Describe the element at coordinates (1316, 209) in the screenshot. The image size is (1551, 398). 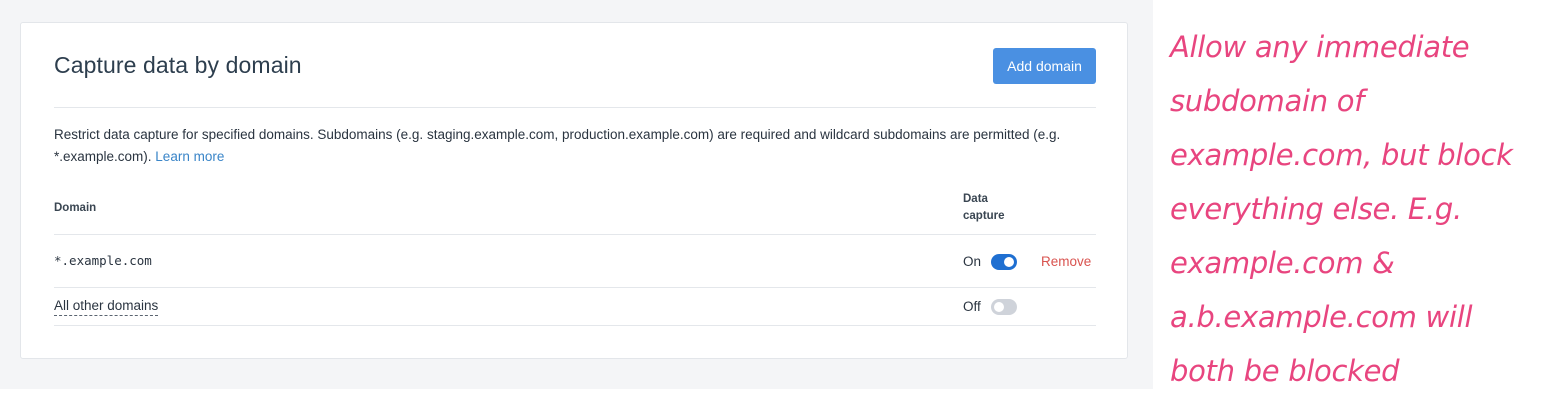
I see `annotation-line: everything else. E.g.` at that location.